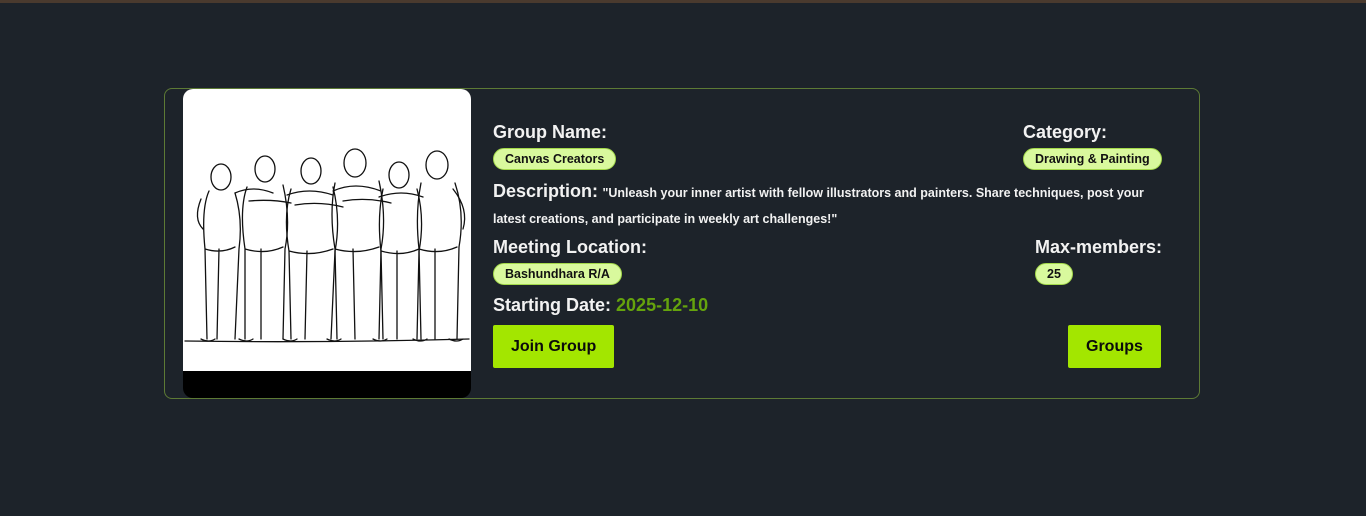  I want to click on group-name-label: Group Name:, so click(550, 132).